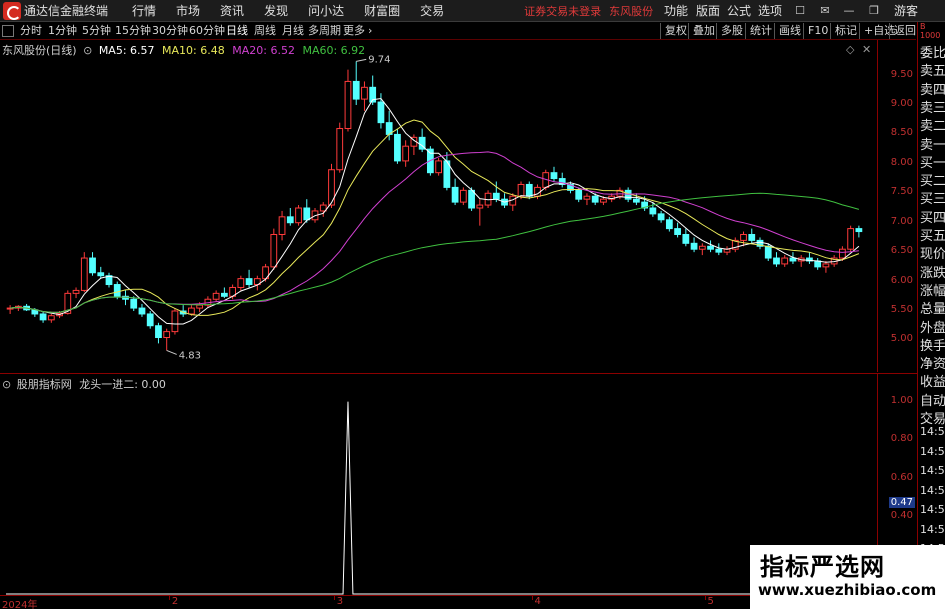  I want to click on draw-line-button: 画线, so click(787, 31).